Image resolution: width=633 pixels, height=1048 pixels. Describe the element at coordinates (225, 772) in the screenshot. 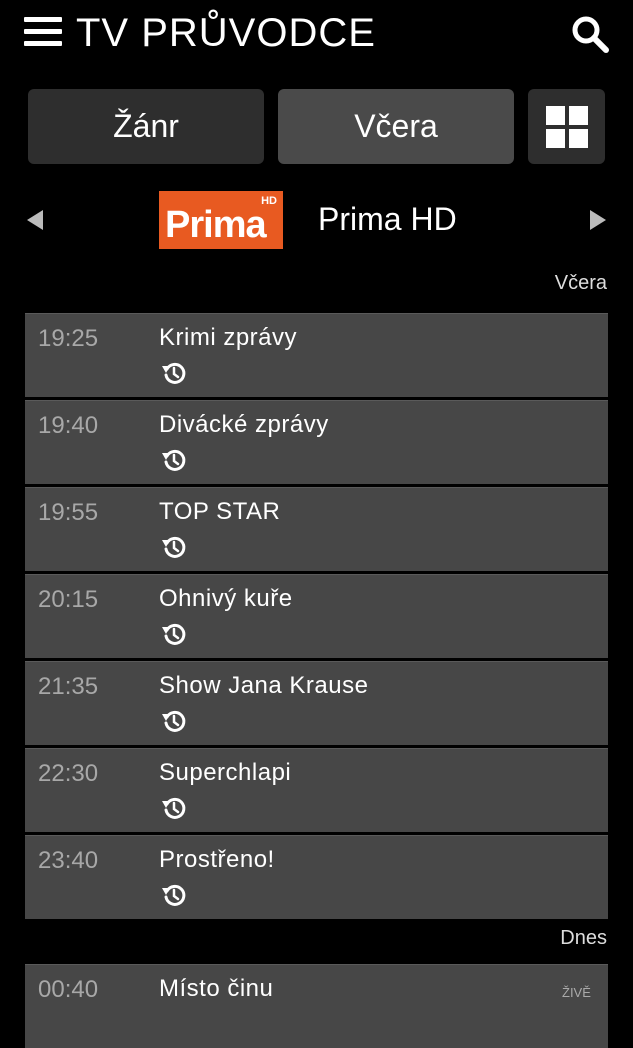

I see `program-title: Superchlapi` at that location.